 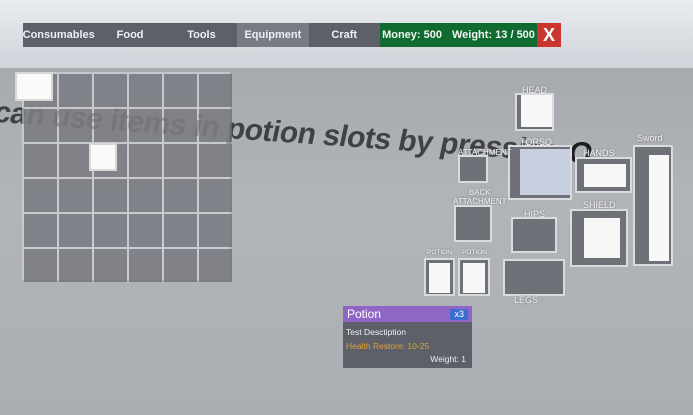 What do you see at coordinates (526, 300) in the screenshot?
I see `label-legs: LEGS` at bounding box center [526, 300].